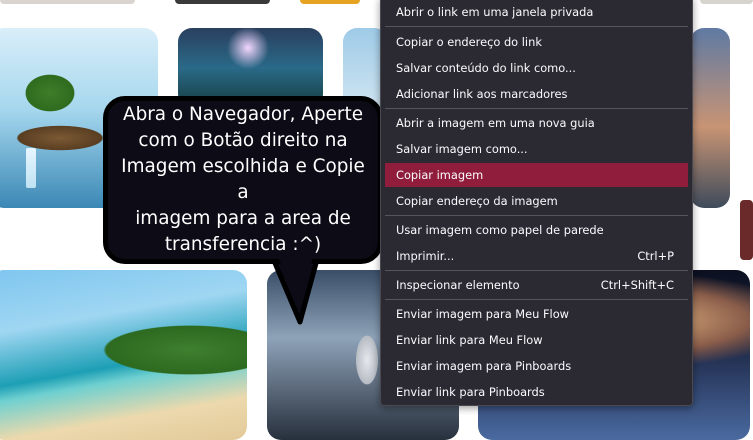 The height and width of the screenshot is (440, 753). I want to click on menu-item-label: Copiar imagem, so click(440, 175).